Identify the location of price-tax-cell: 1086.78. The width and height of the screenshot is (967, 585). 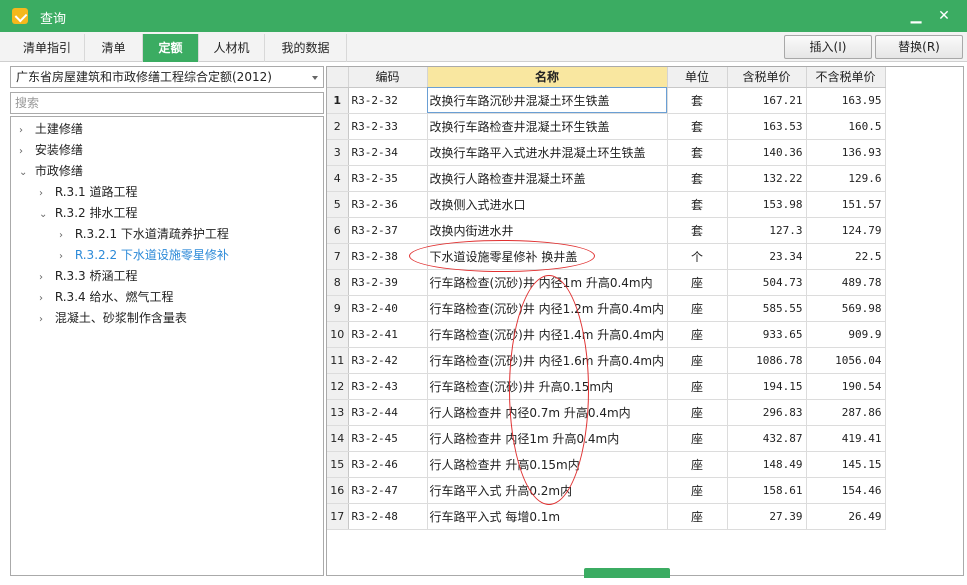
(767, 360).